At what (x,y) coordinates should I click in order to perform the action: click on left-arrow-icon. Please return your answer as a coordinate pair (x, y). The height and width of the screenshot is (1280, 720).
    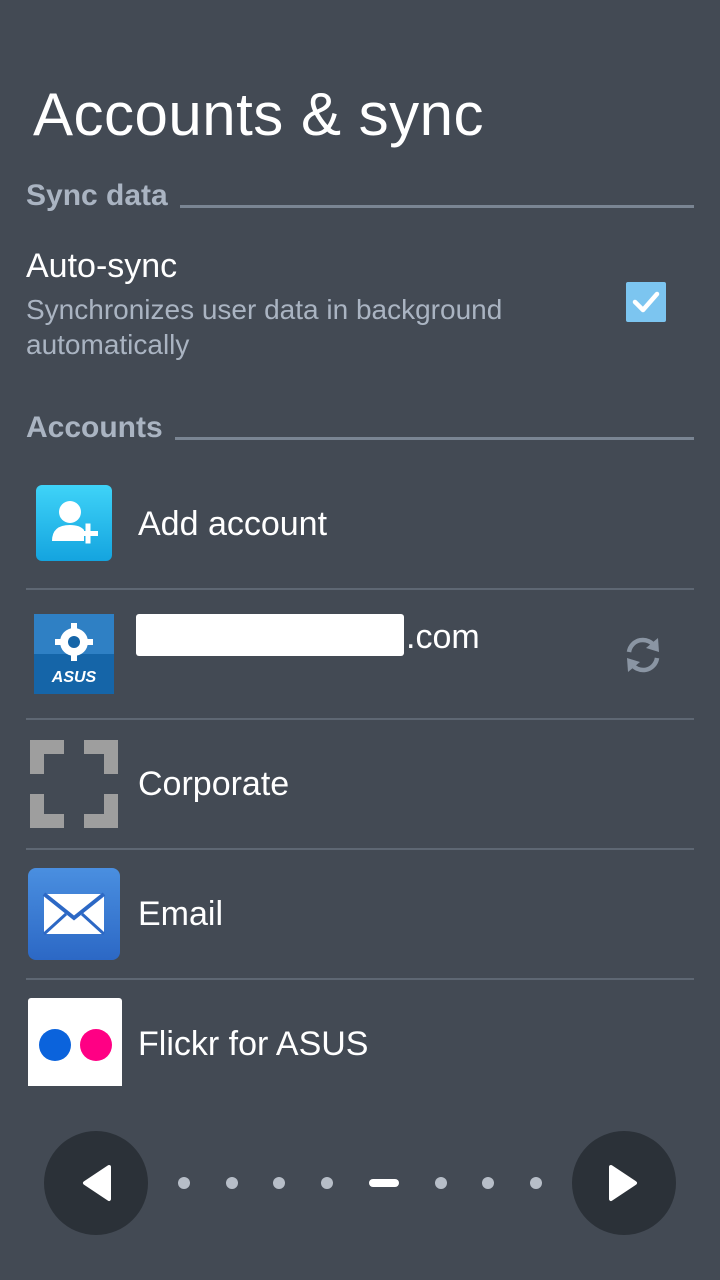
    Looking at the image, I should click on (97, 1183).